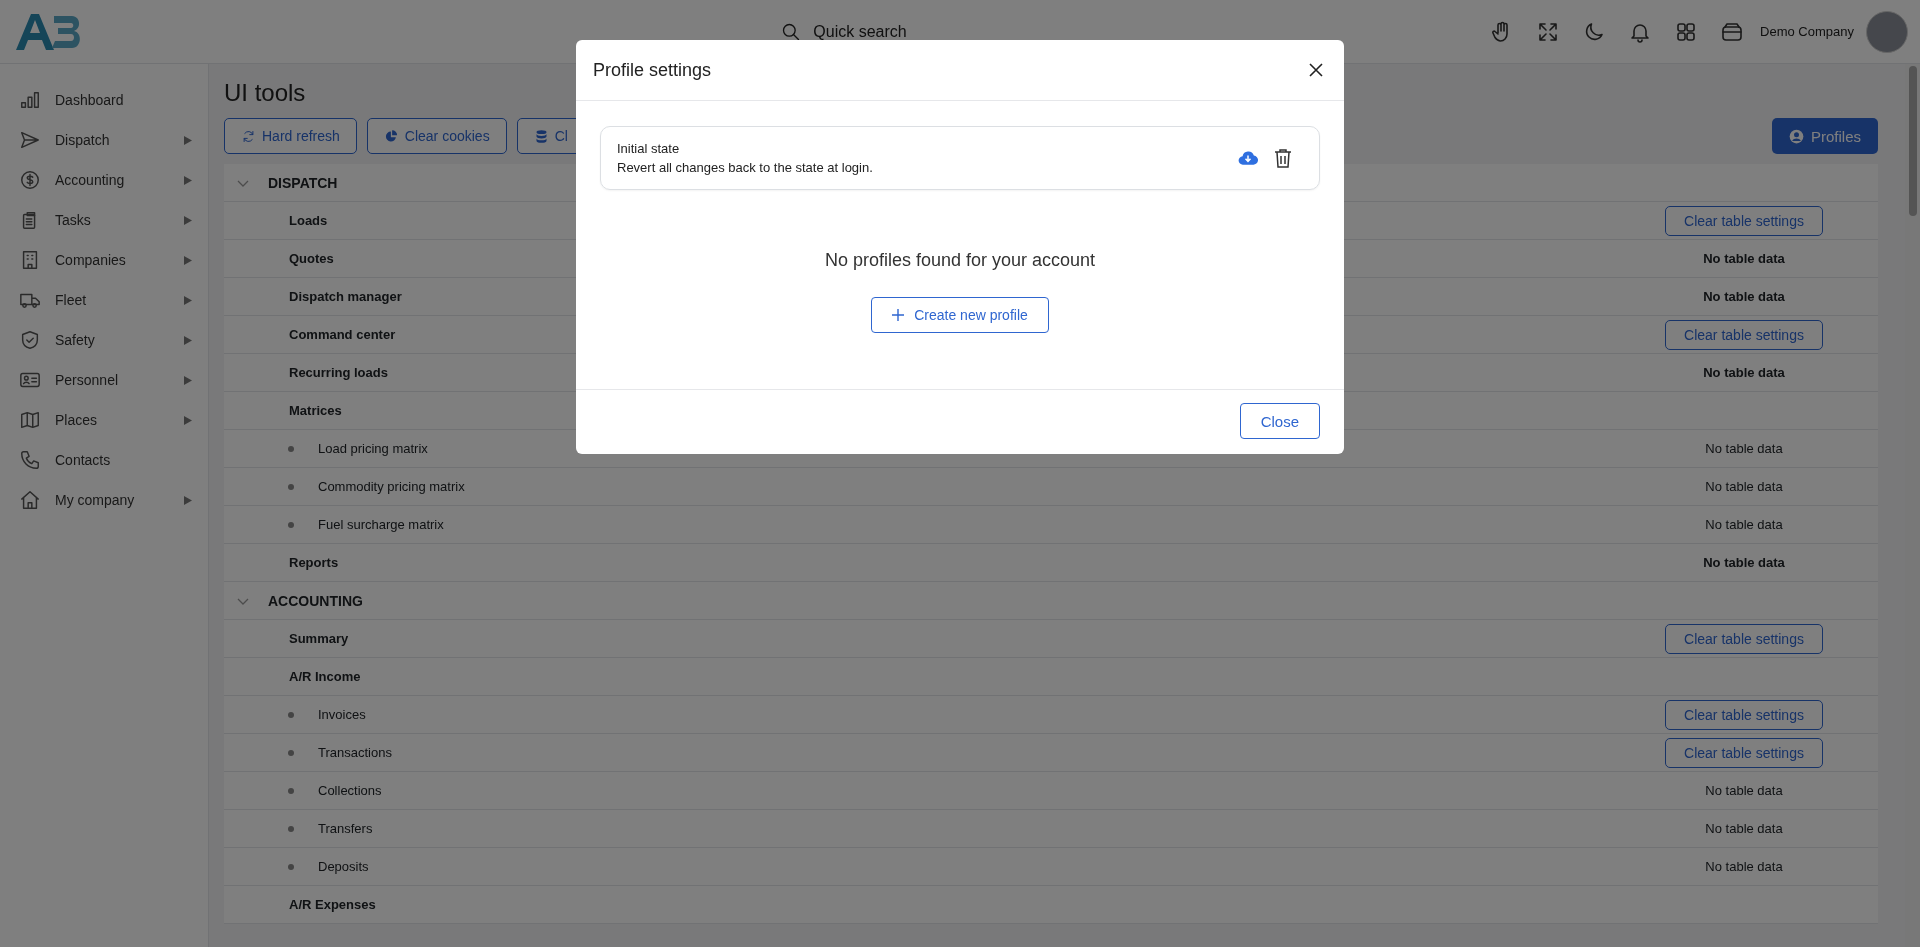 Image resolution: width=1920 pixels, height=947 pixels. I want to click on close-icon, so click(1316, 70).